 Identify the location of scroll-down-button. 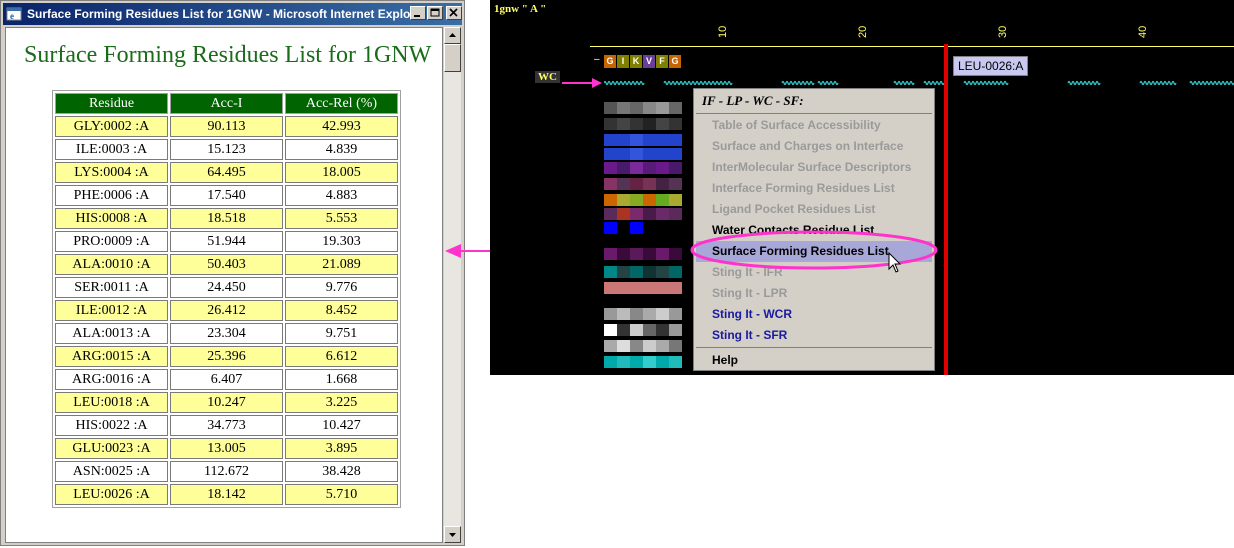
(452, 534).